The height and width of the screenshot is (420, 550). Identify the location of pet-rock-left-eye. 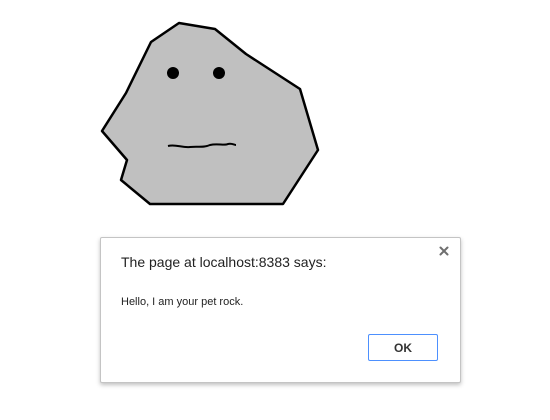
(173, 73).